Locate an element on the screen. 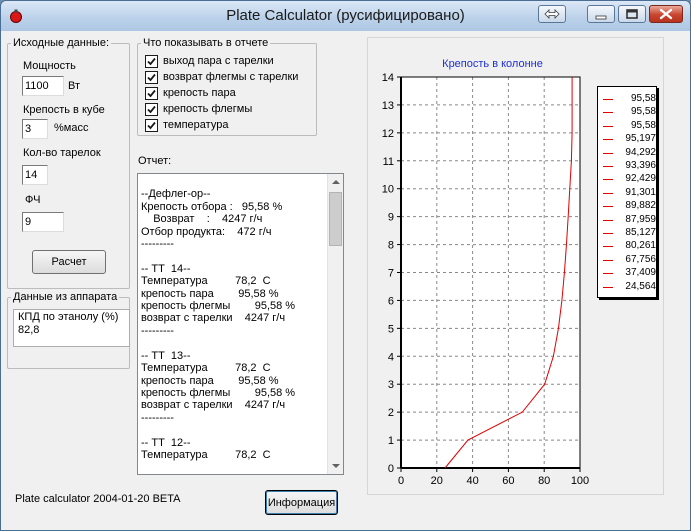  report-option-1: возврат флегмы с тарелки is located at coordinates (221, 77).